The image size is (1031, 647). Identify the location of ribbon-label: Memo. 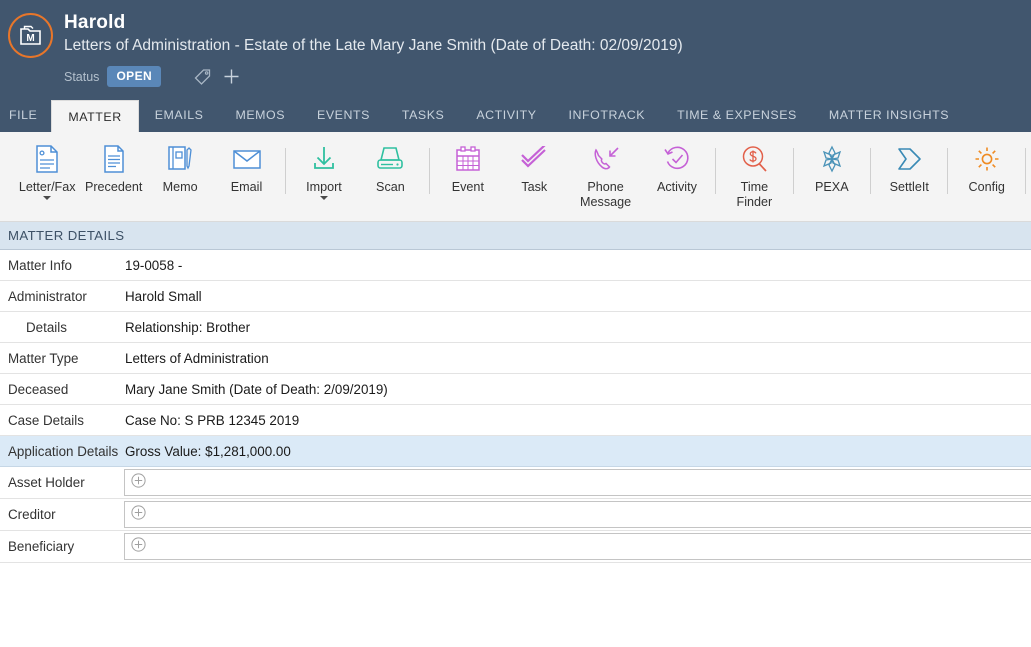
(180, 187).